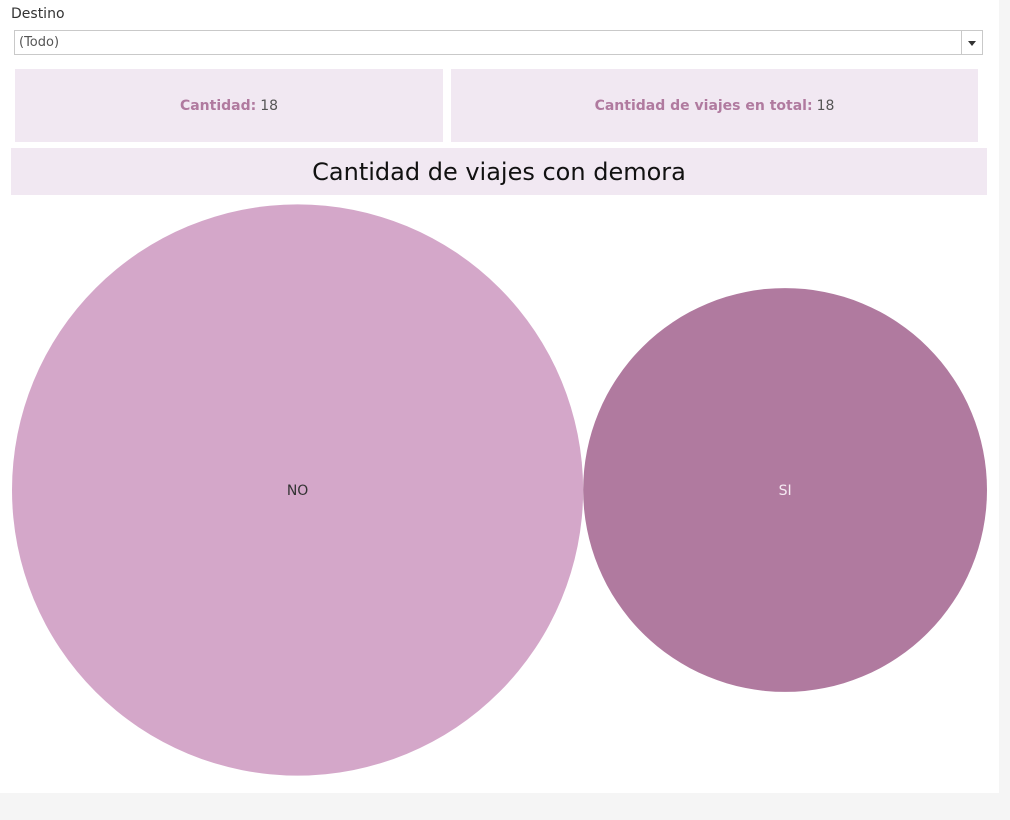  What do you see at coordinates (785, 491) in the screenshot?
I see `bubble-label-si: SI` at bounding box center [785, 491].